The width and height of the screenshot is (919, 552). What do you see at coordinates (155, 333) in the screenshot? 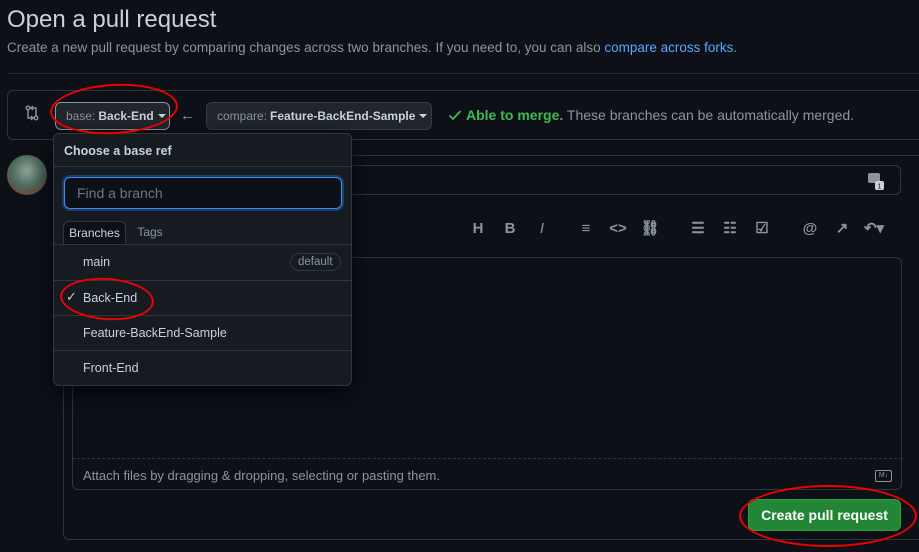
I see `branch-label: Feature-BackEnd-Sample` at bounding box center [155, 333].